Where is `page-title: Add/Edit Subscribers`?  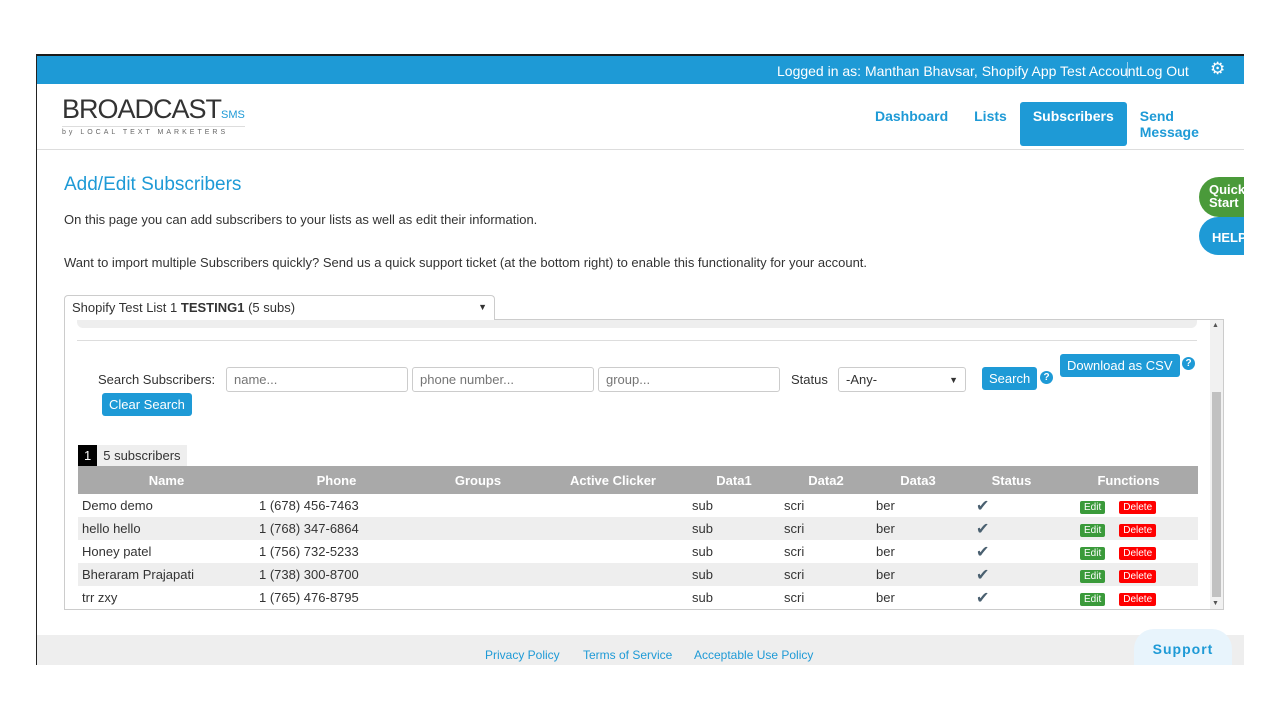 page-title: Add/Edit Subscribers is located at coordinates (153, 184).